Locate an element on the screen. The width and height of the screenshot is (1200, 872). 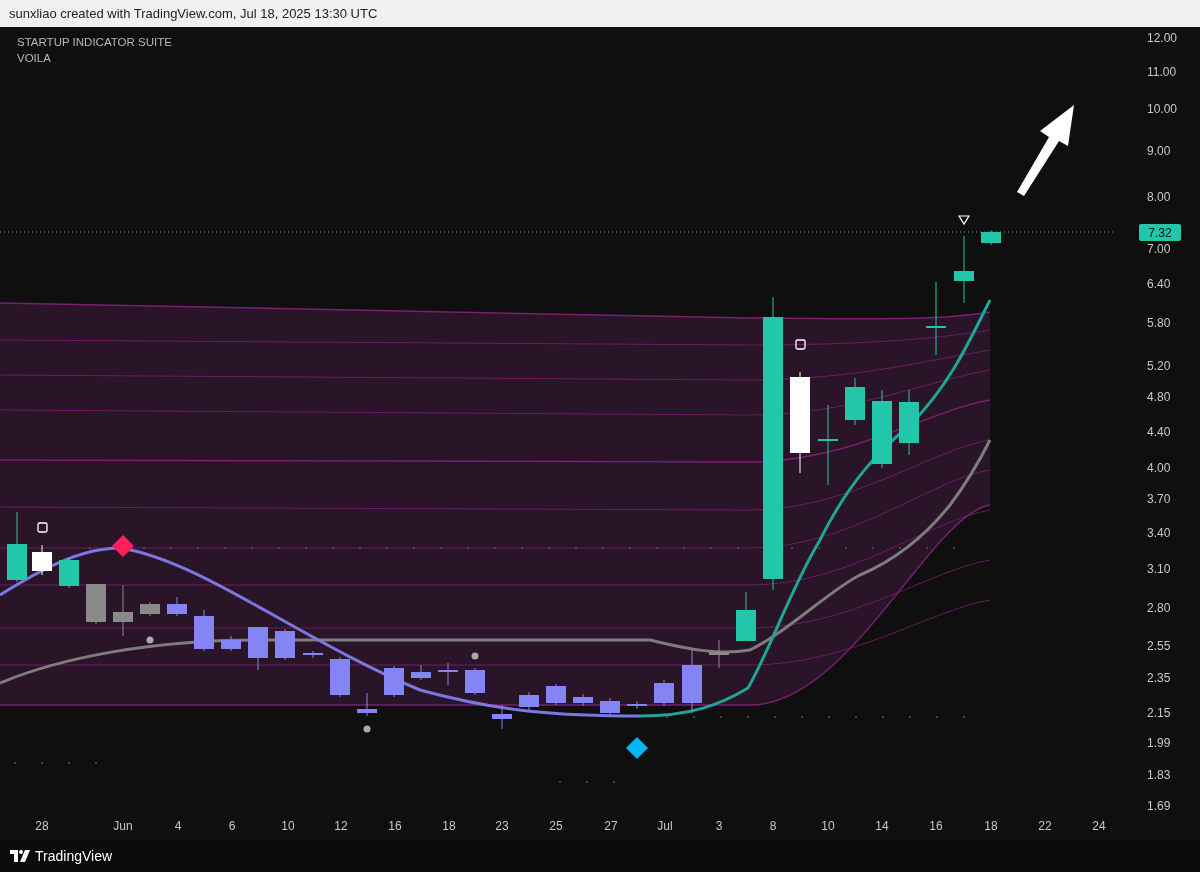
price-axis-label: 4.00 is located at coordinates (1159, 468).